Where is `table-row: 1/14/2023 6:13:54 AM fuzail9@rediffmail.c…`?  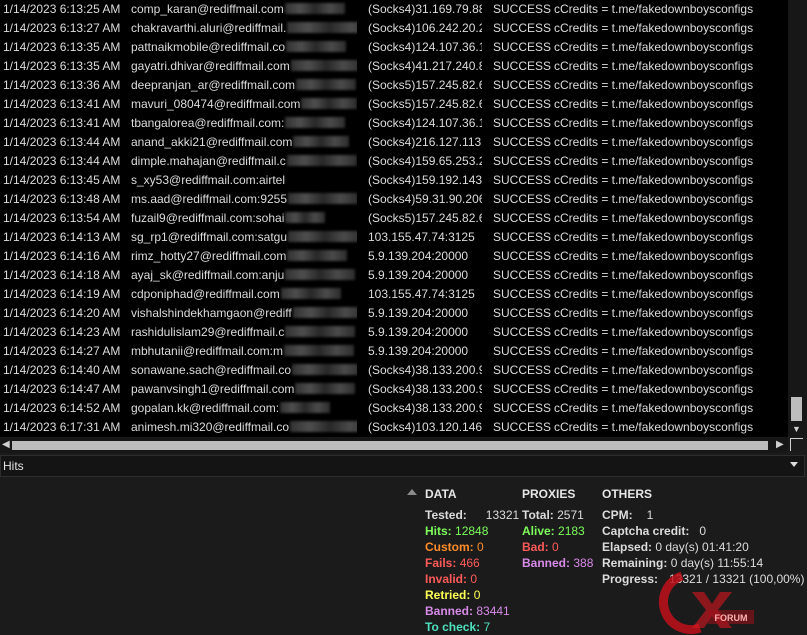 table-row: 1/14/2023 6:13:54 AM fuzail9@rediffmail.c… is located at coordinates (394, 218).